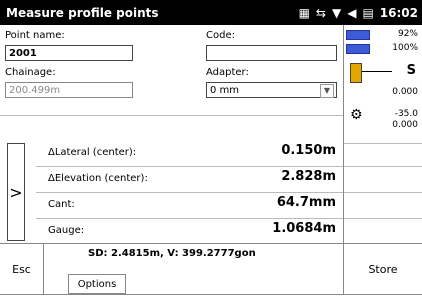  I want to click on code-input, so click(271, 53).